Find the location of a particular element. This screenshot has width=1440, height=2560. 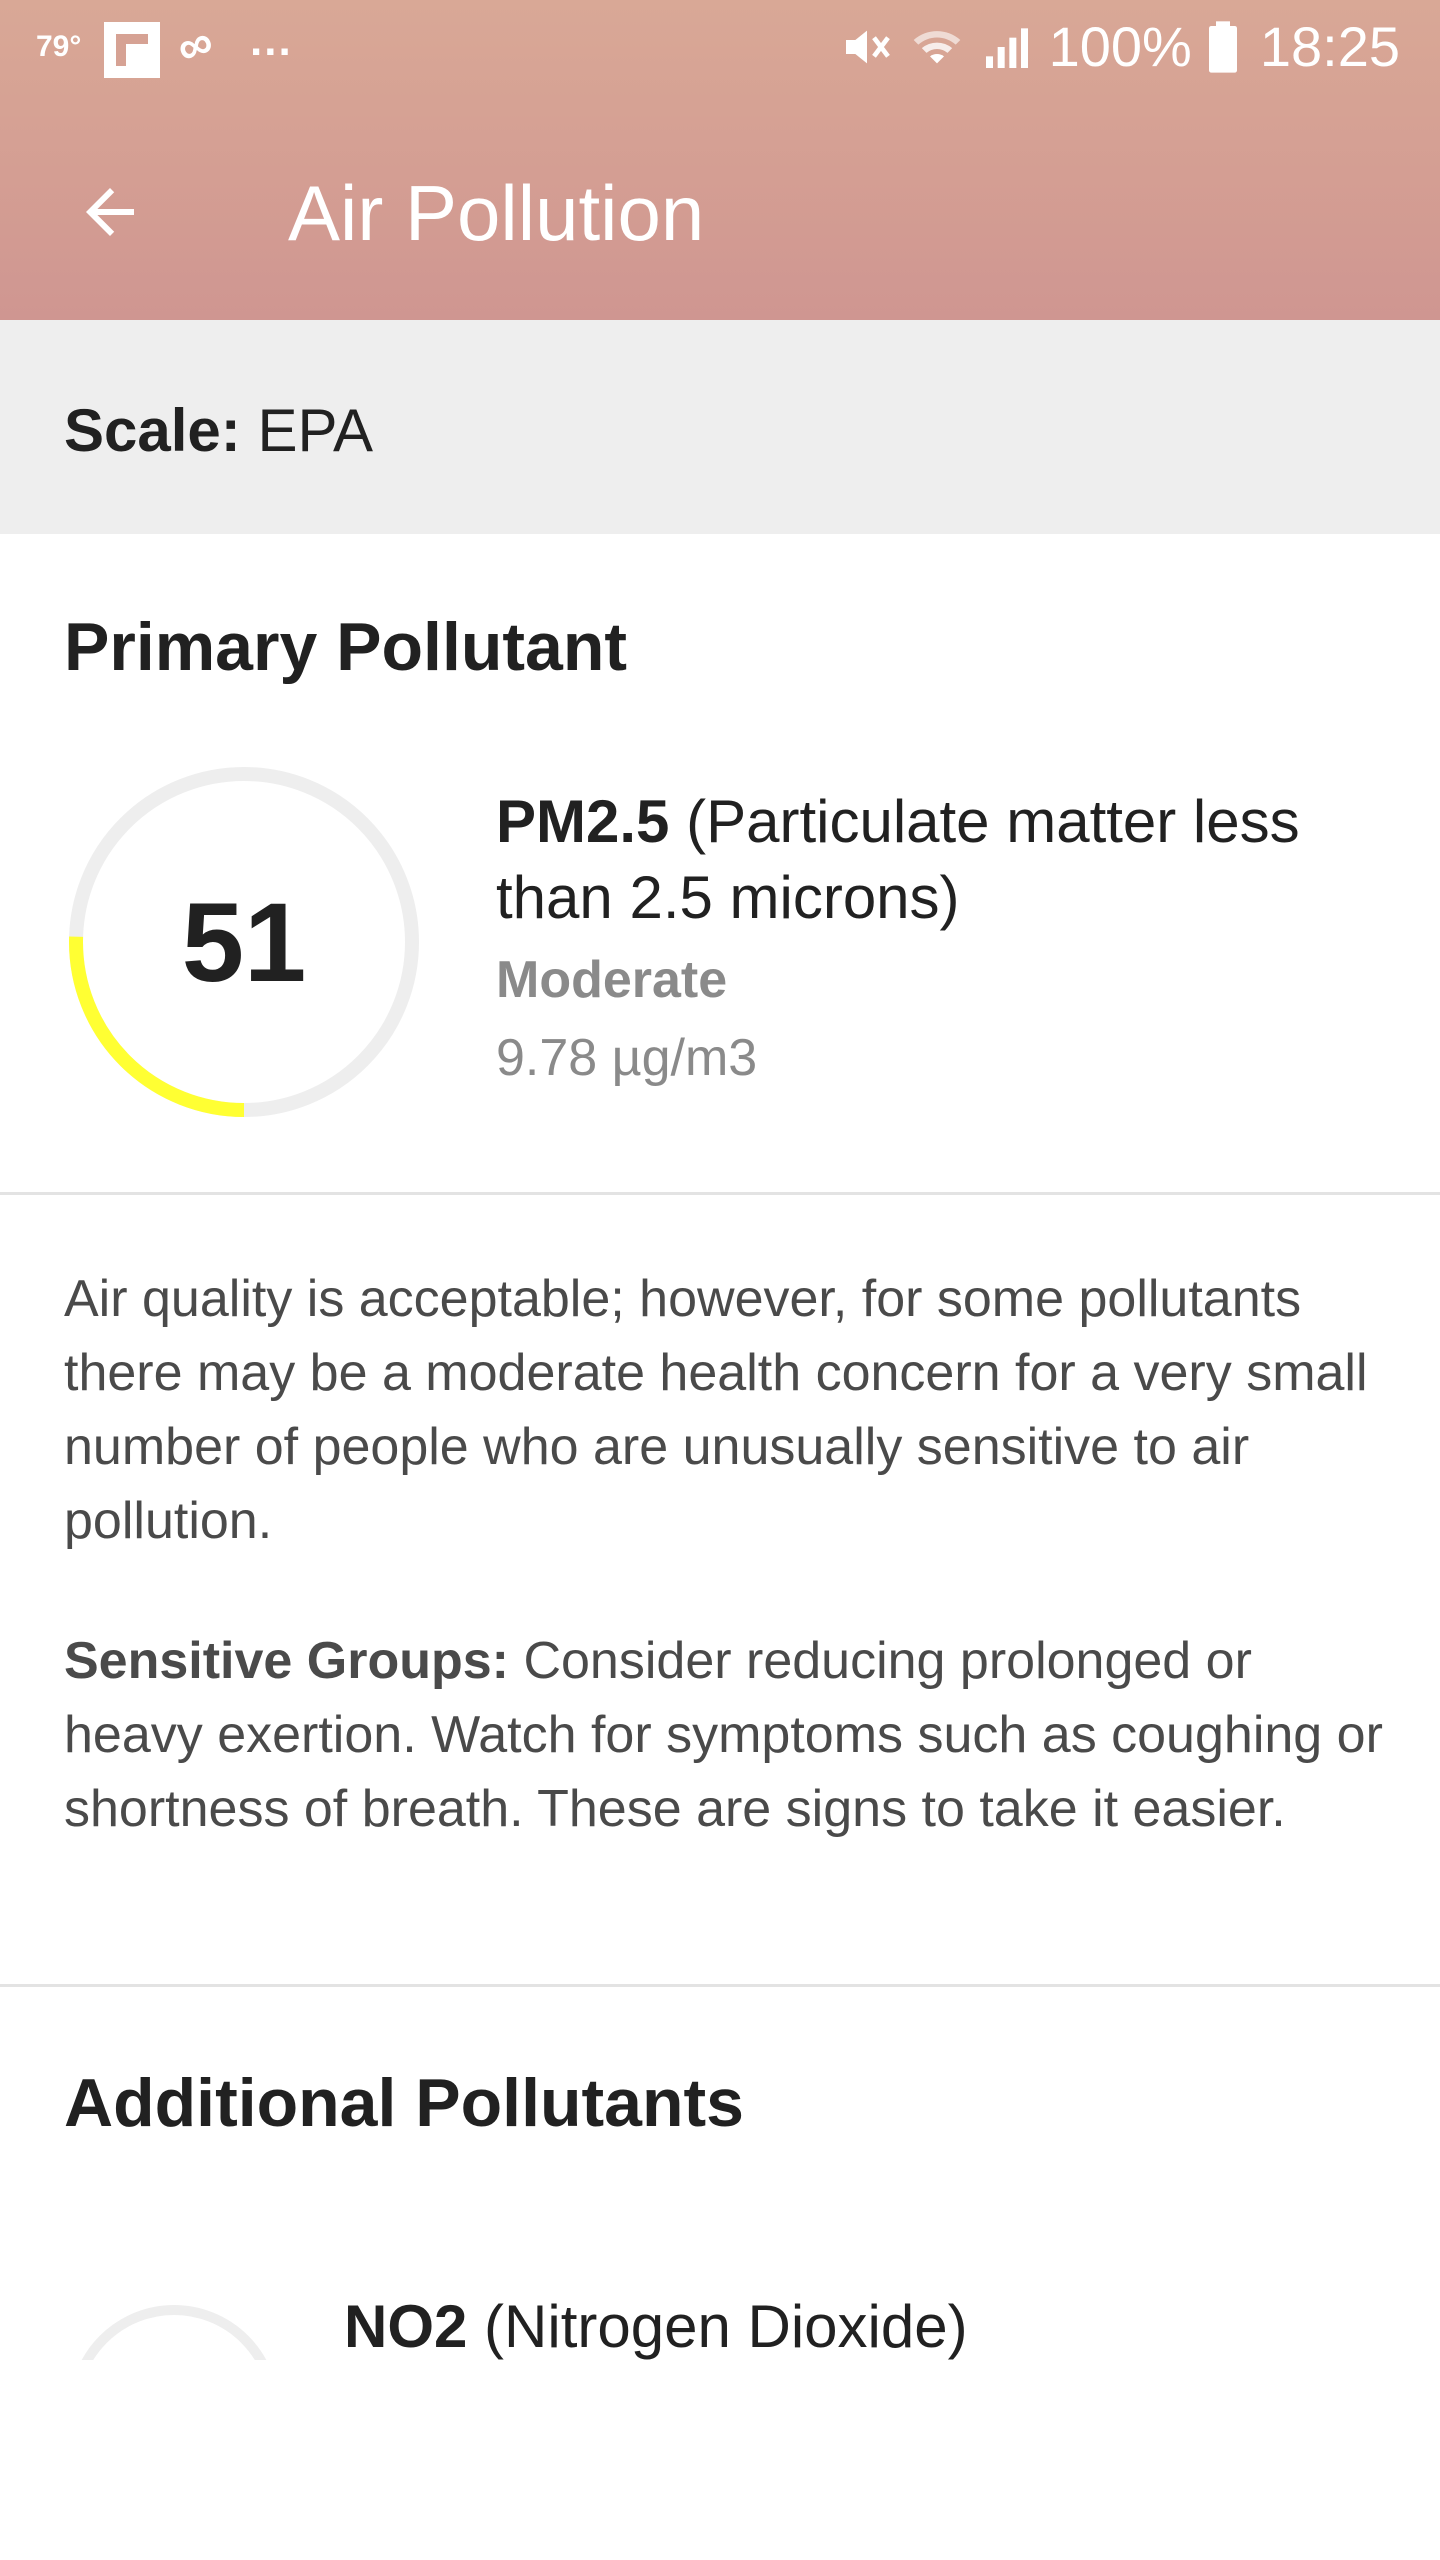

pollutant-concentration: 9.78 µg/m3 is located at coordinates (627, 1058).